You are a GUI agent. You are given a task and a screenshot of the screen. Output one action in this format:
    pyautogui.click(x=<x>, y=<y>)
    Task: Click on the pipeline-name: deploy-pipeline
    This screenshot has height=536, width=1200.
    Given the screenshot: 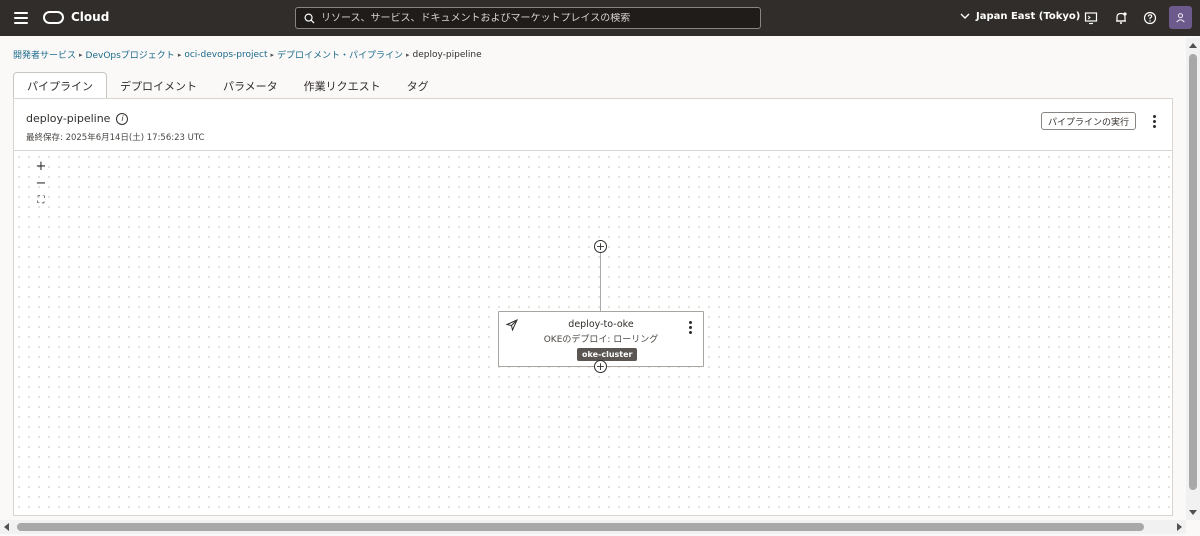 What is the action you would take?
    pyautogui.click(x=68, y=118)
    